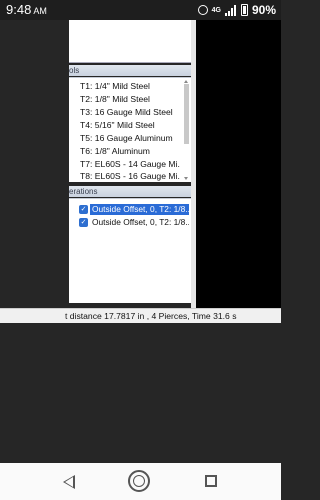  I want to click on status-icons: 4G 90%, so click(236, 10).